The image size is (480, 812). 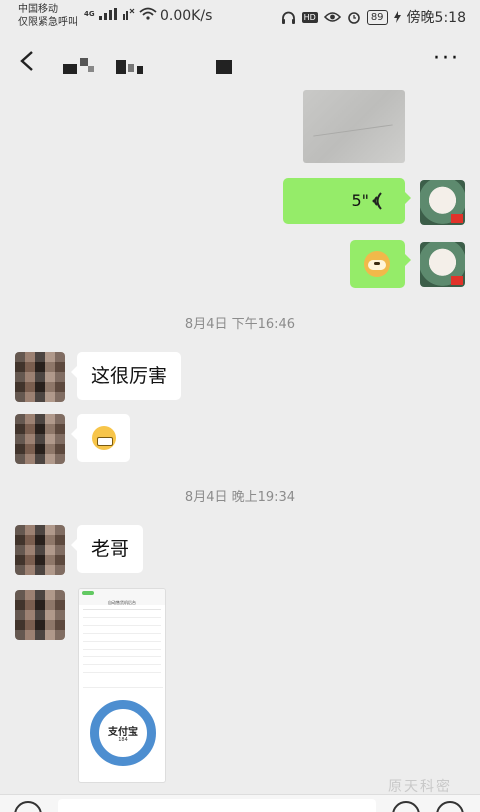 What do you see at coordinates (377, 17) in the screenshot?
I see `battery-indicator: 89` at bounding box center [377, 17].